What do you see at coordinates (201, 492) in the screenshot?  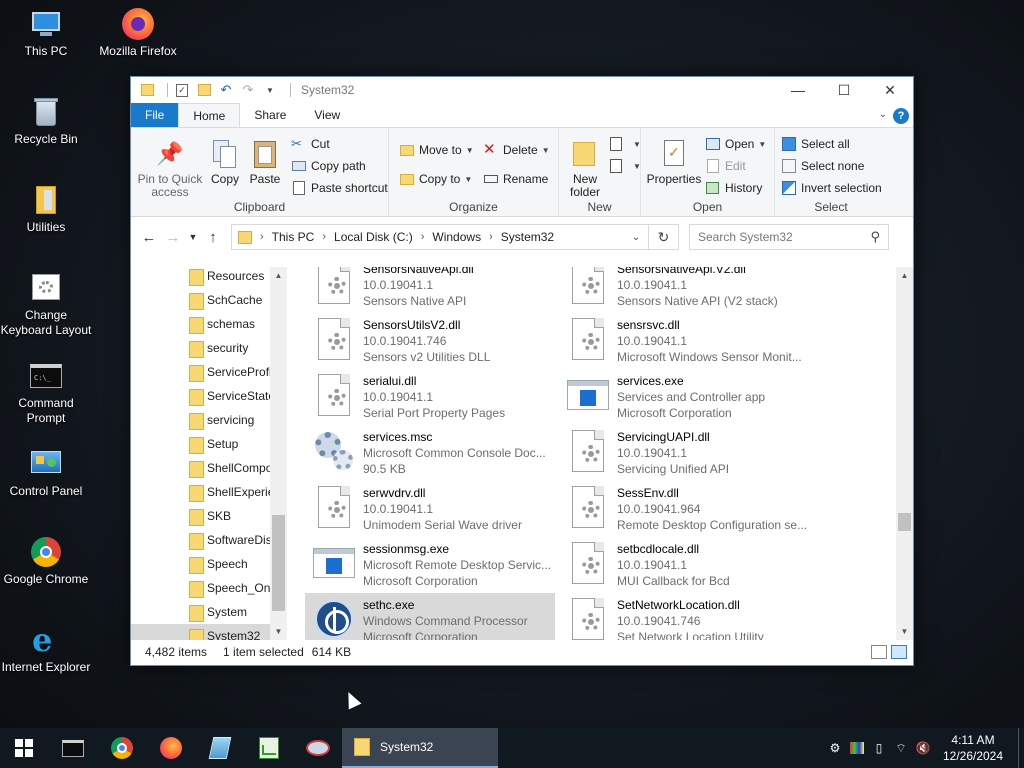 I see `nav-item-shellexperie: ShellExperie` at bounding box center [201, 492].